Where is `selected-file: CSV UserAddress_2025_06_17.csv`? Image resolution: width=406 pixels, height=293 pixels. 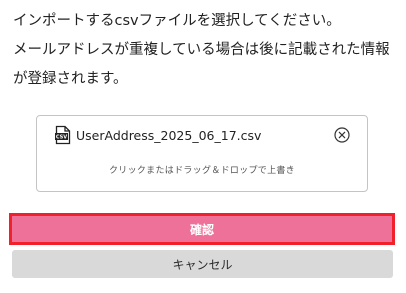 selected-file: CSV UserAddress_2025_06_17.csv is located at coordinates (158, 135).